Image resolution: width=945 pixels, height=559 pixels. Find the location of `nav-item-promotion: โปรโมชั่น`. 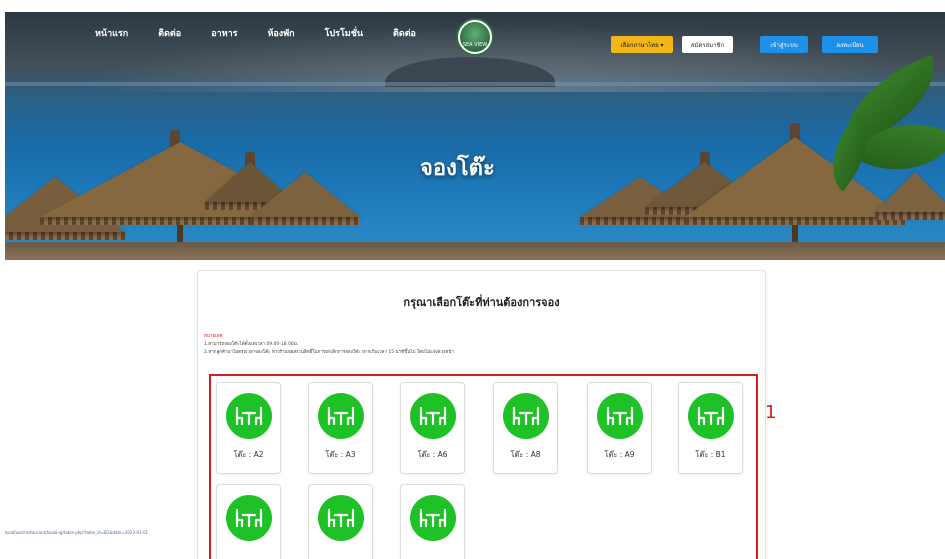

nav-item-promotion: โปรโมชั่น is located at coordinates (344, 33).